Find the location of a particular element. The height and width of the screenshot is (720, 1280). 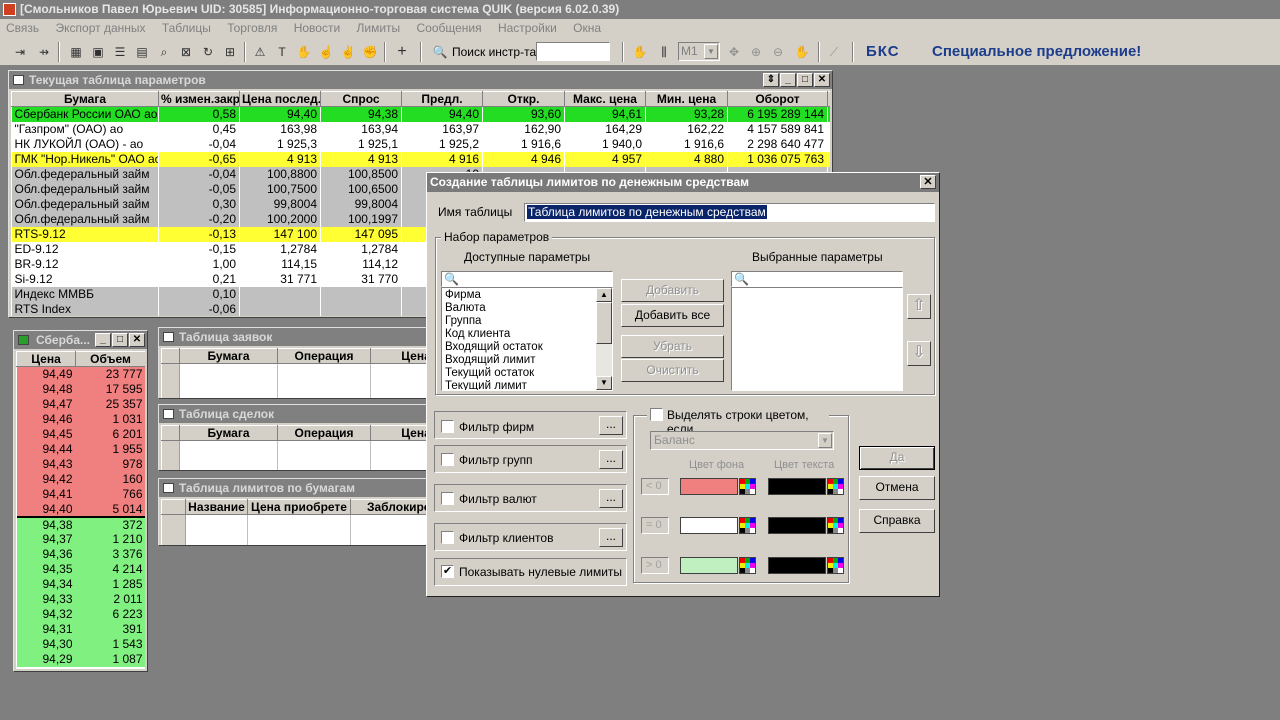

grid-icon: ⊞ is located at coordinates (230, 52).